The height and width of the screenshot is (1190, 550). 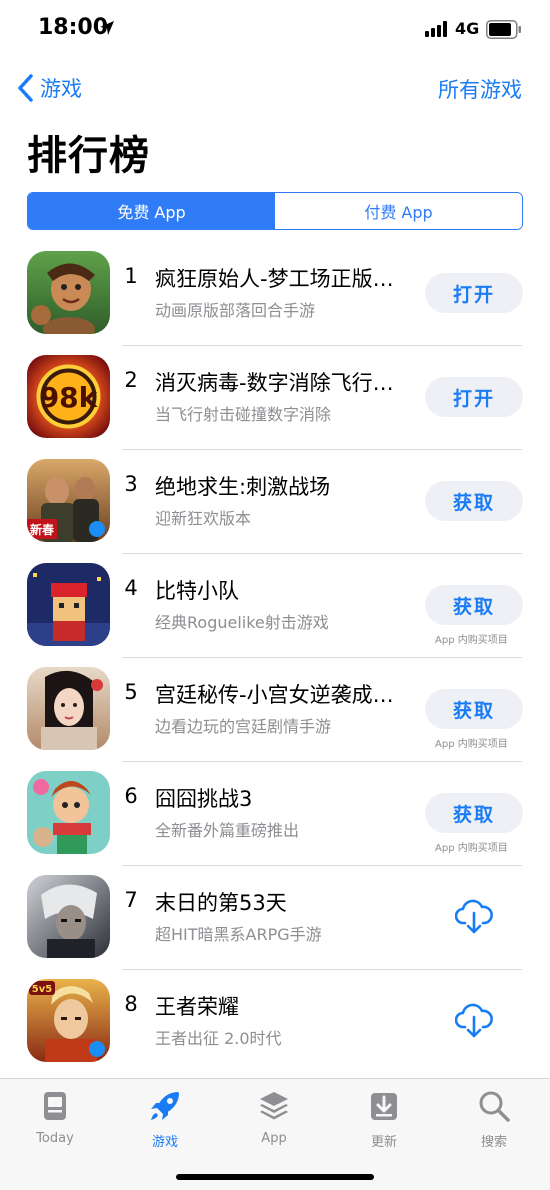 What do you see at coordinates (238, 934) in the screenshot?
I see `app-subtitle: 超HIT暗黑系ARPG手游` at bounding box center [238, 934].